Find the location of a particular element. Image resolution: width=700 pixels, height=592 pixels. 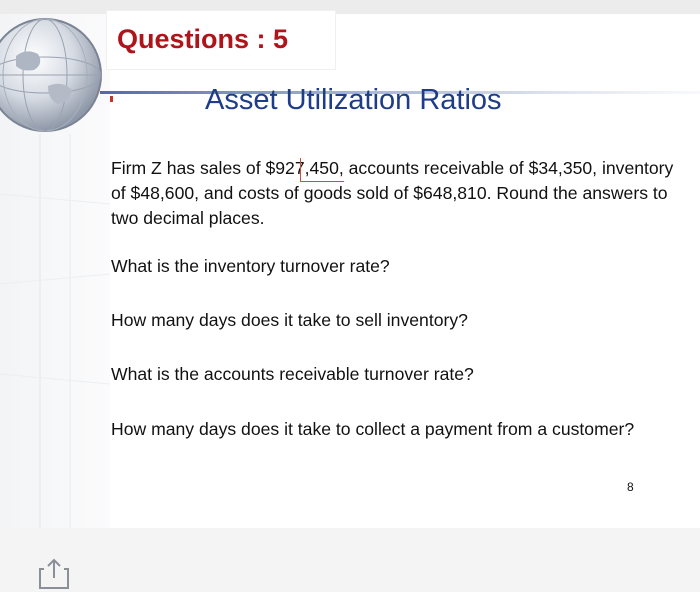

top-bar is located at coordinates (350, 7).